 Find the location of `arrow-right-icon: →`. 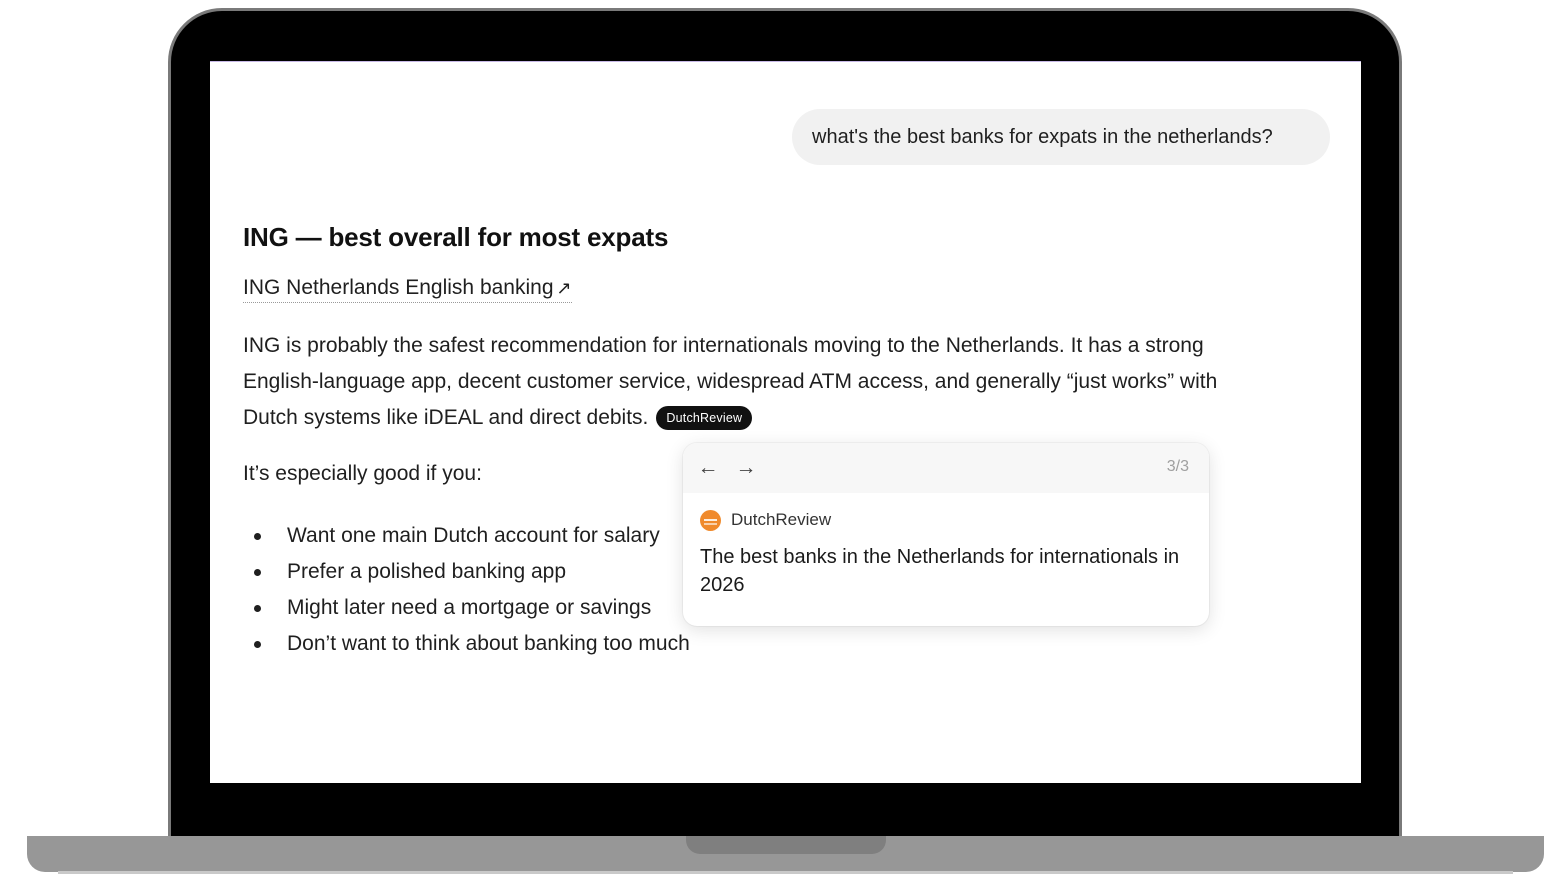

arrow-right-icon: → is located at coordinates (746, 468).